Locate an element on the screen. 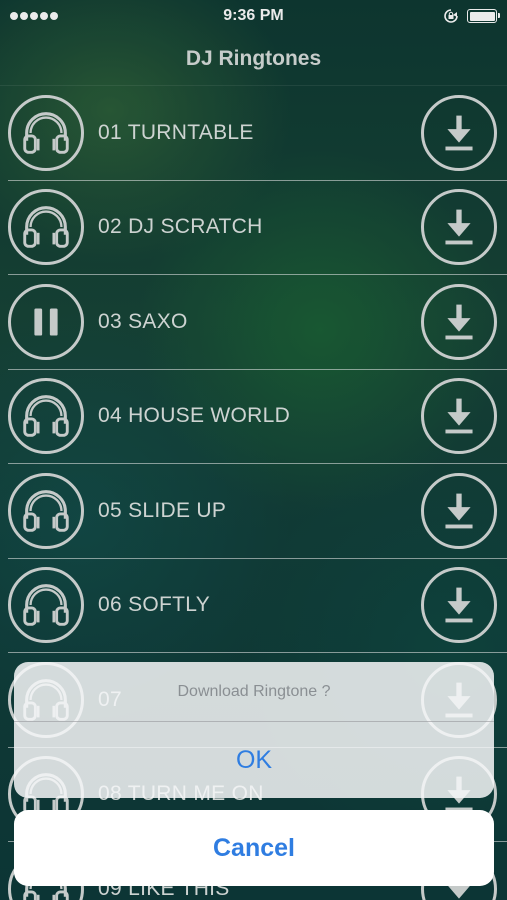  action-sheet: Download Ringtone ? OK is located at coordinates (254, 730).